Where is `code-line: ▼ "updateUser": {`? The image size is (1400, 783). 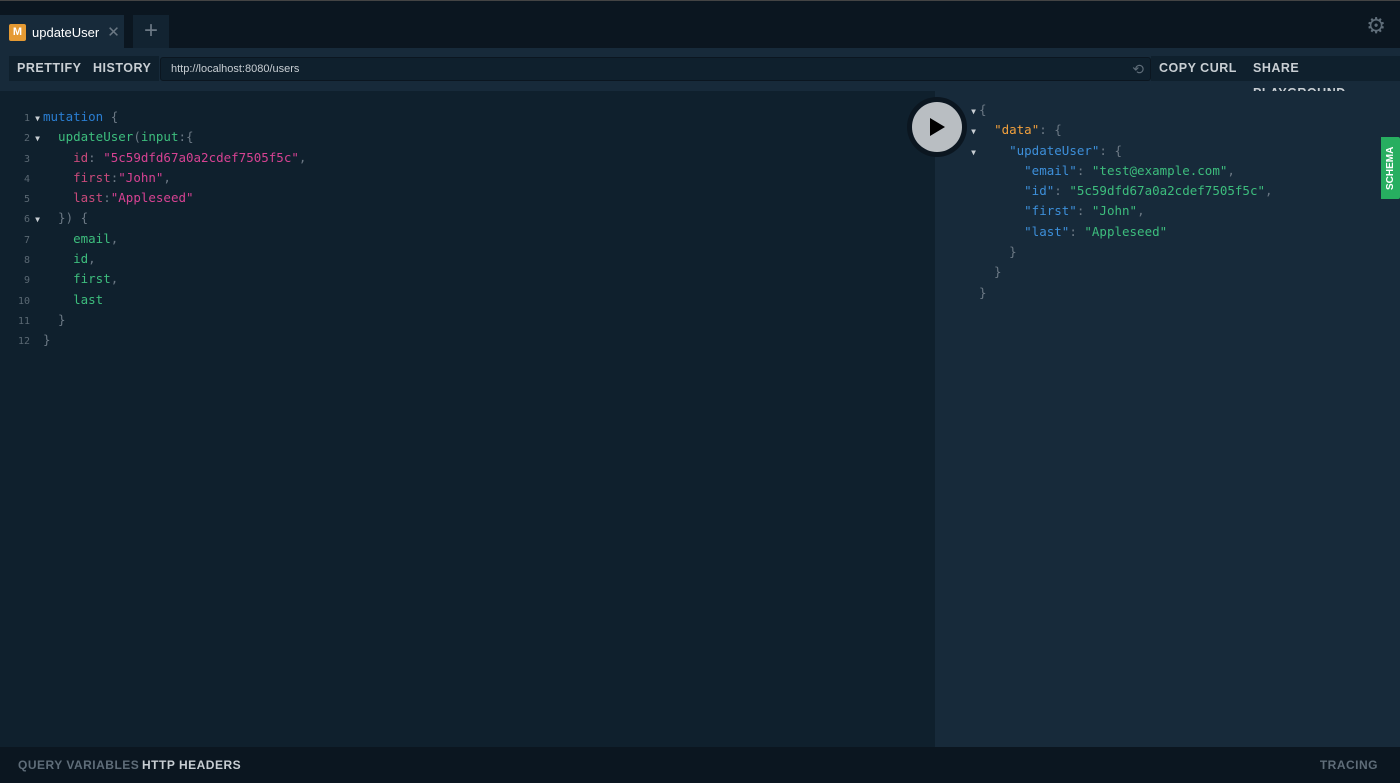 code-line: ▼ "updateUser": { is located at coordinates (1120, 152).